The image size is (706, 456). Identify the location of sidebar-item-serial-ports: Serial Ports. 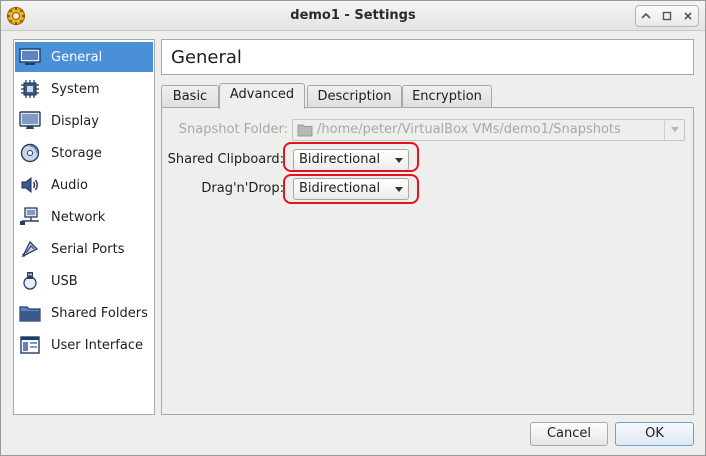
(84, 249).